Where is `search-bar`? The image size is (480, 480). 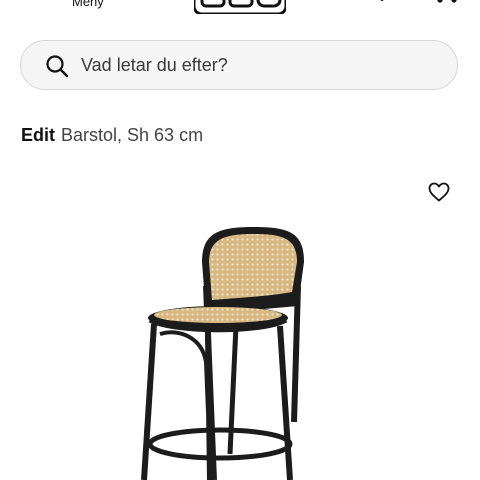
search-bar is located at coordinates (239, 65).